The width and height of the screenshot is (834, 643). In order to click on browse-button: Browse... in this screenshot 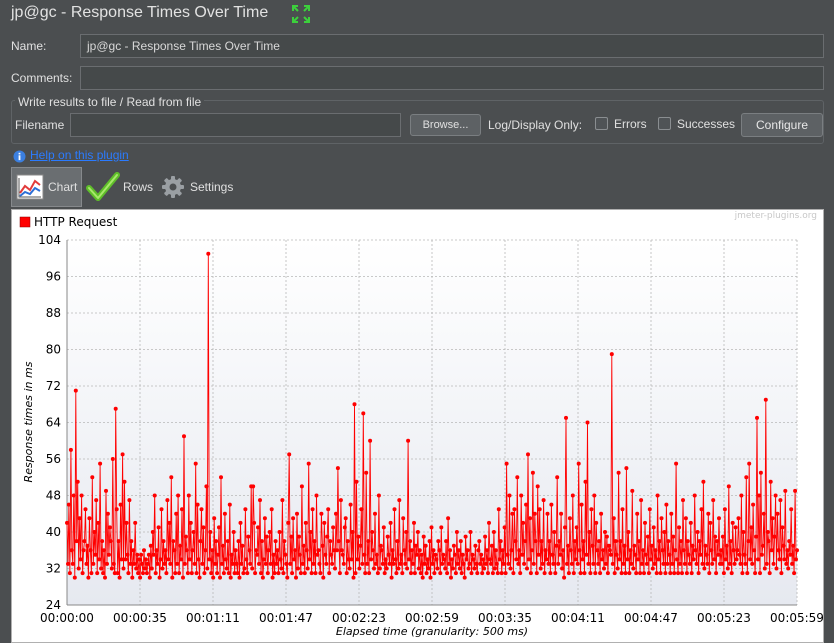, I will do `click(445, 125)`.